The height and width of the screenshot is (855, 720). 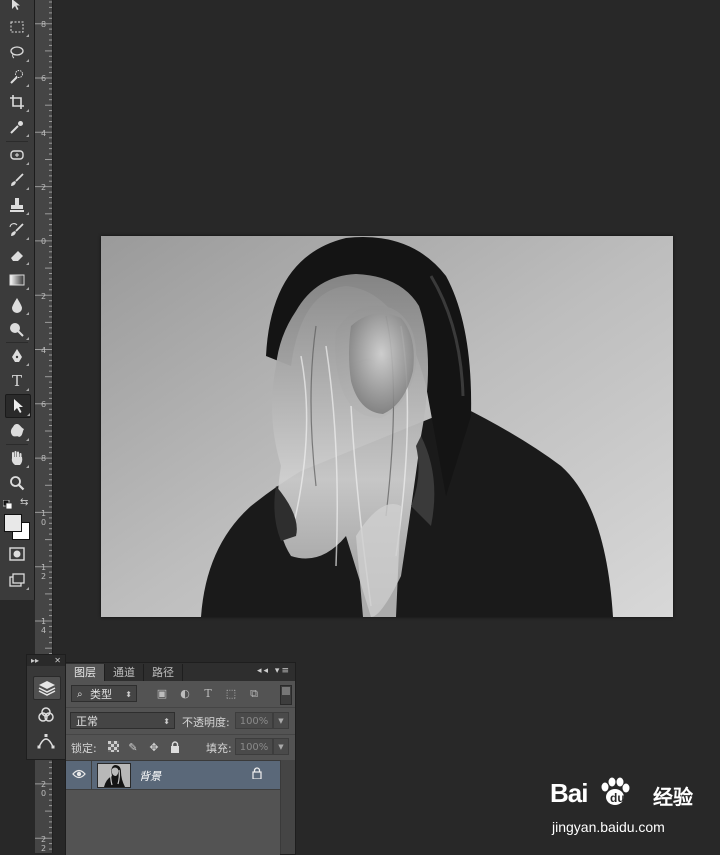 What do you see at coordinates (162, 694) in the screenshot?
I see `pixel-filter-icon: ▣` at bounding box center [162, 694].